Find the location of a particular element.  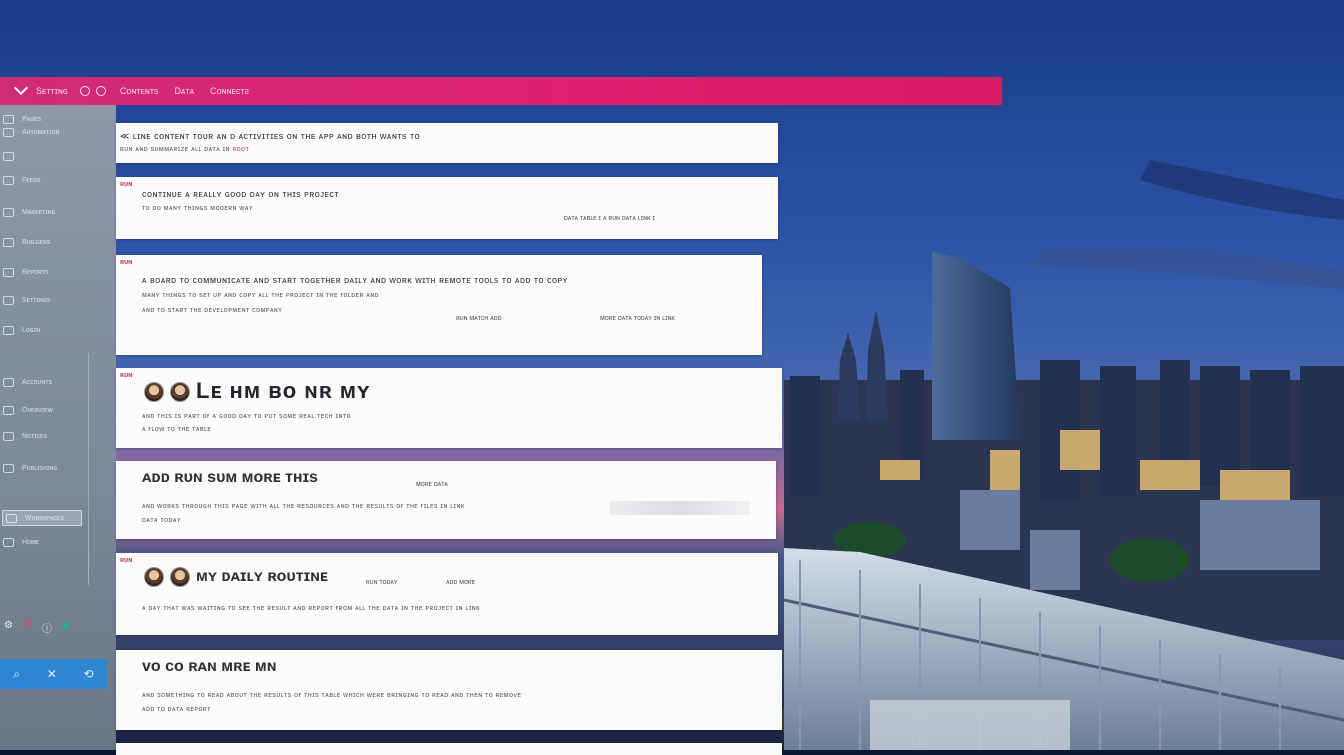

sidebar-item-label: Bᴜɪʟᴅᴇʀs is located at coordinates (36, 242).